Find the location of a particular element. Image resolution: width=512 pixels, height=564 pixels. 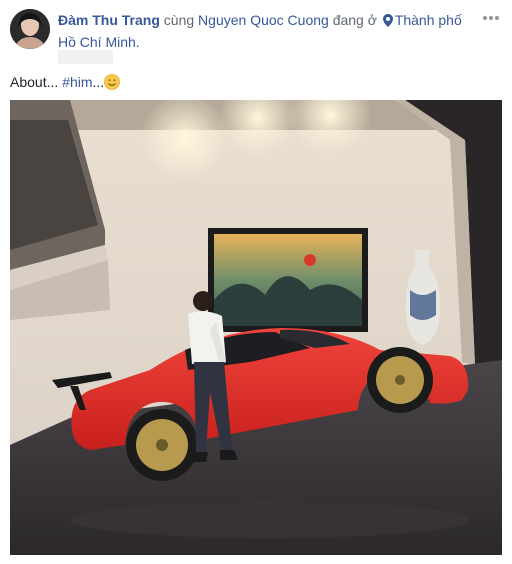

with-word: cùng is located at coordinates (179, 20).